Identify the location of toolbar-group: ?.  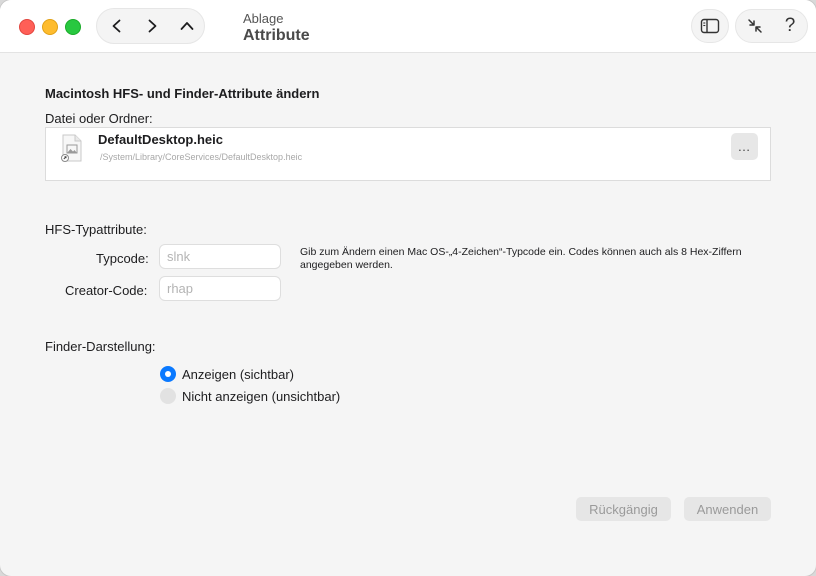
(771, 26).